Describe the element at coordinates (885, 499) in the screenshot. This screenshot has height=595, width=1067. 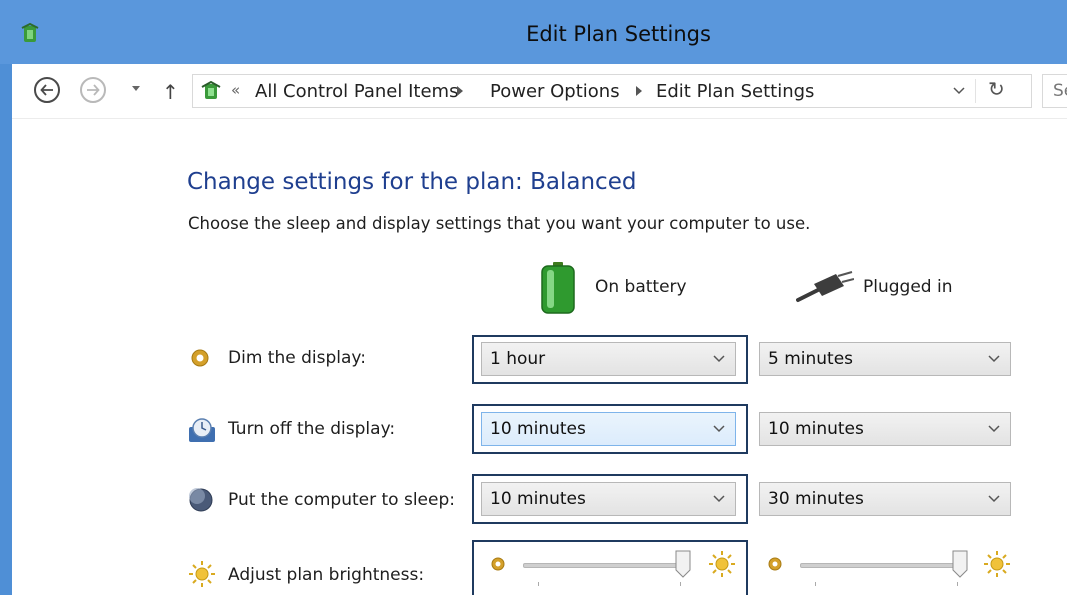
I see `sleep-plugged-select: 30 minutes` at that location.